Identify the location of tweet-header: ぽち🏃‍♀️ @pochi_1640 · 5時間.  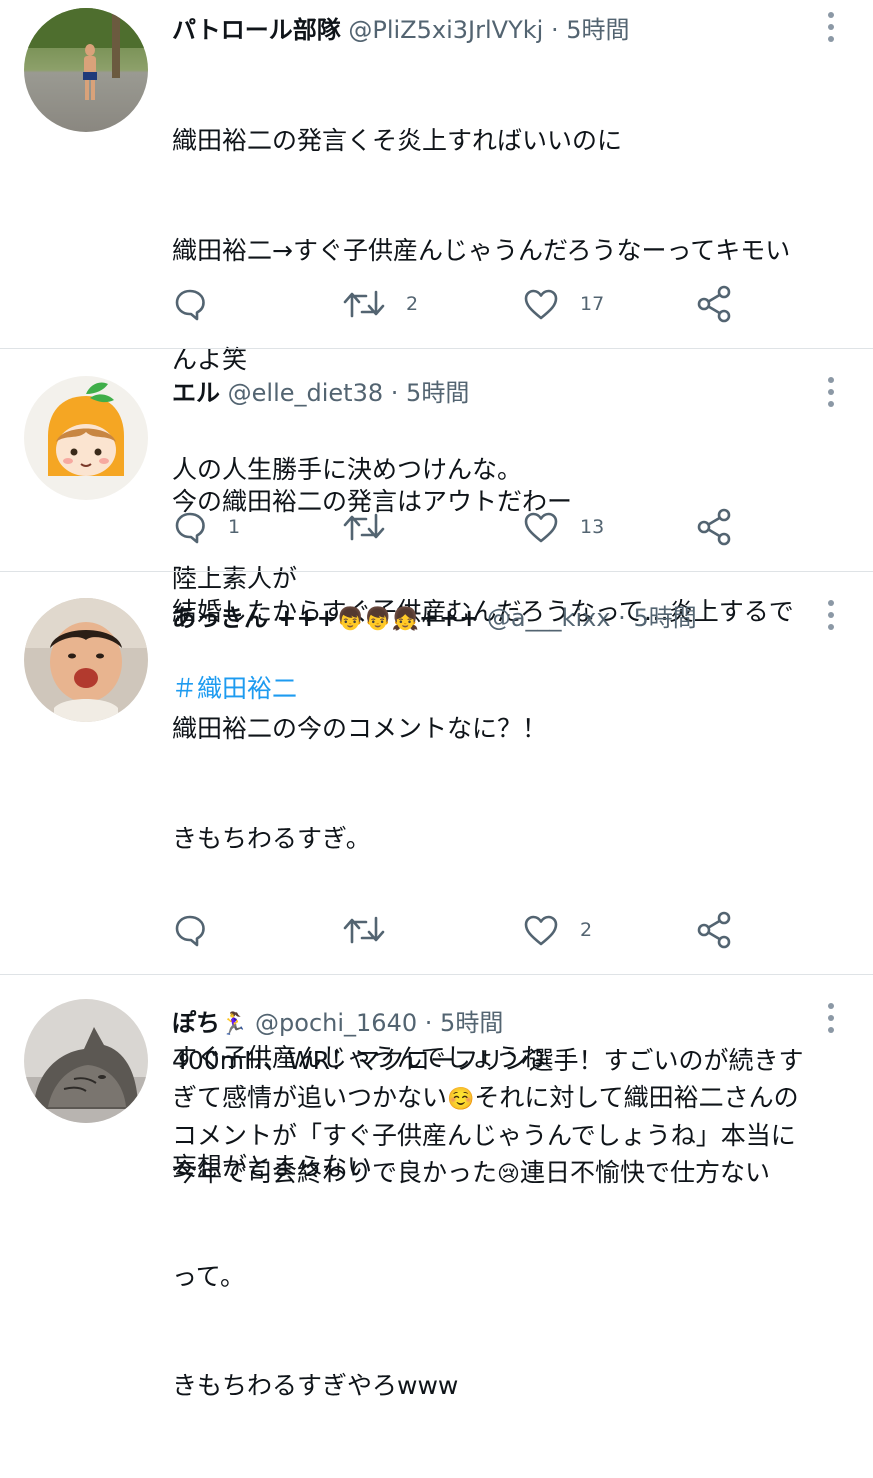
(502, 1024).